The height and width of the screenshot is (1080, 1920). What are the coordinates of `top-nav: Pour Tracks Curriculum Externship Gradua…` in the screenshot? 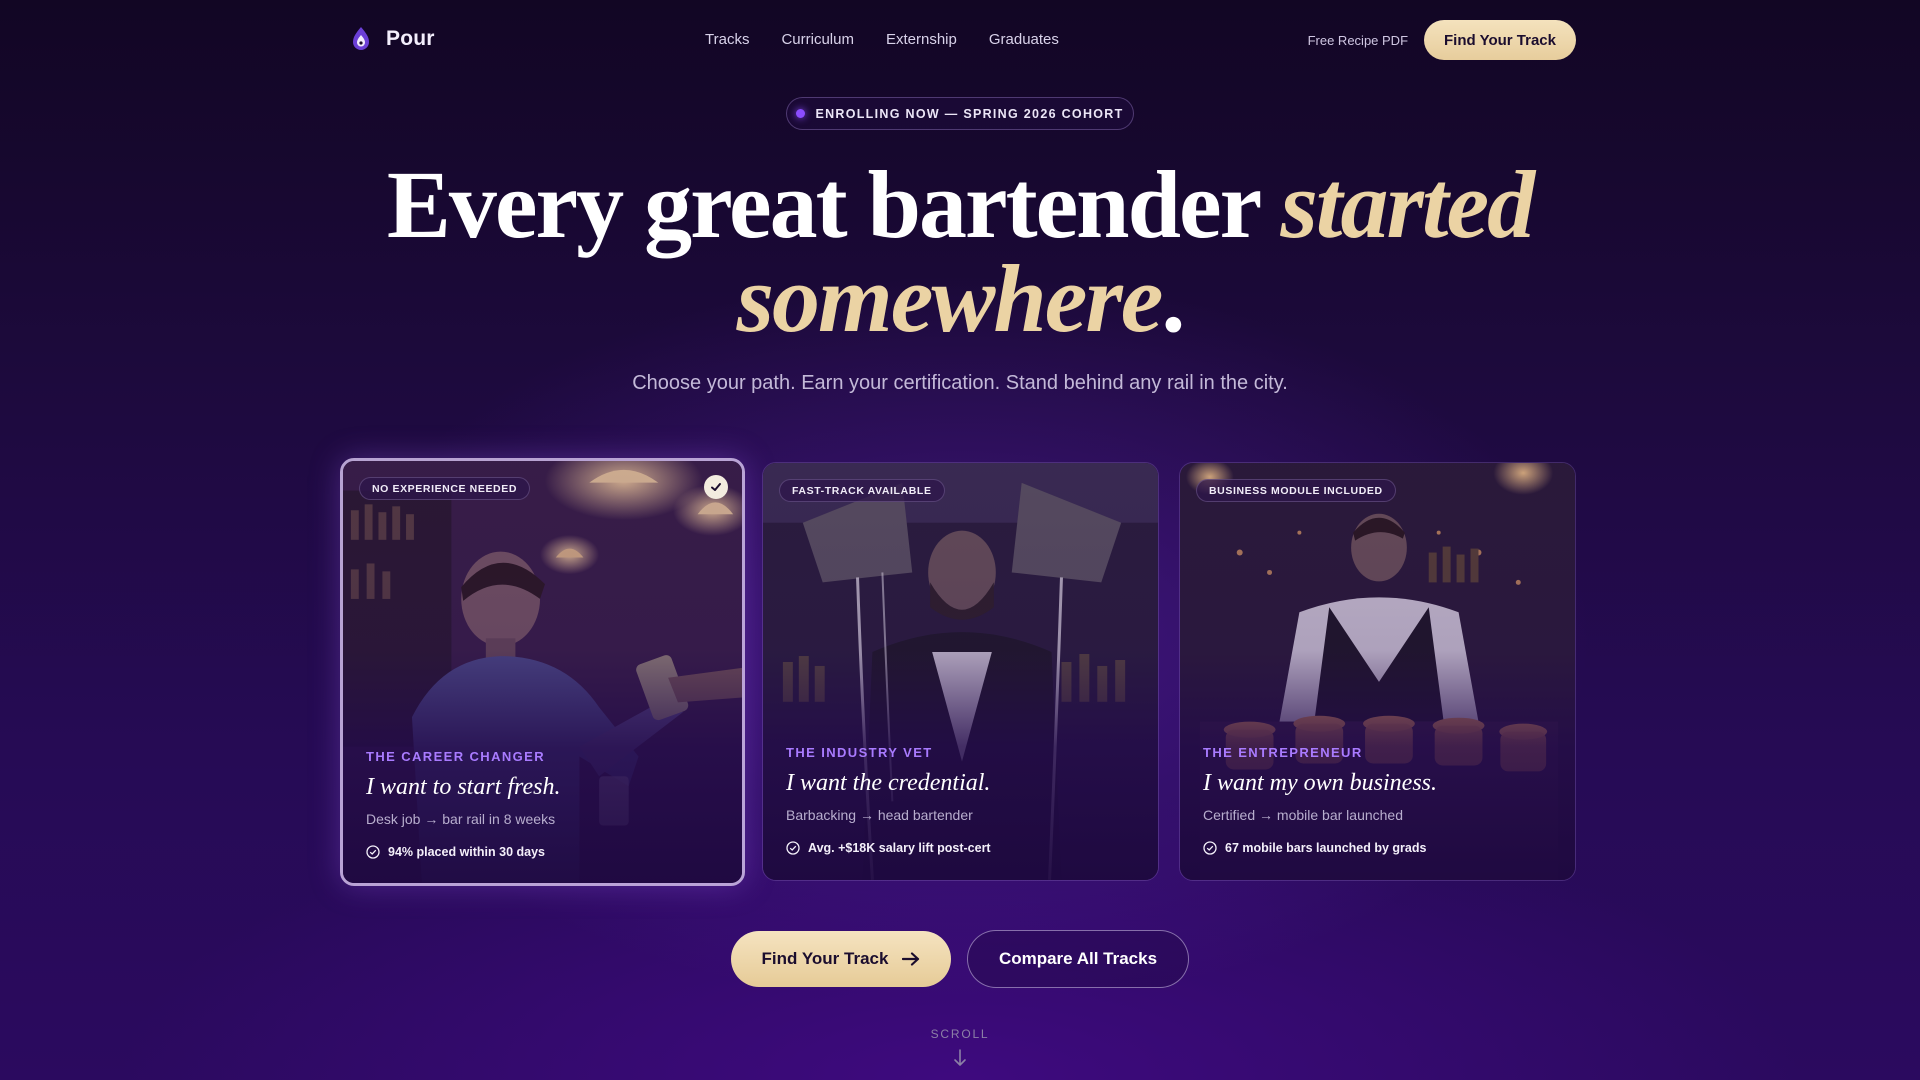 It's located at (960, 40).